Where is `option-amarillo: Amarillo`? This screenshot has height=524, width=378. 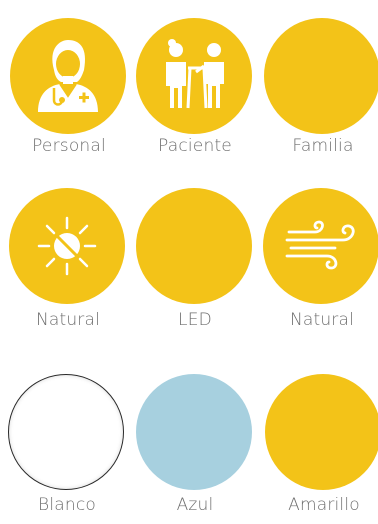
option-amarillo: Amarillo is located at coordinates (321, 449).